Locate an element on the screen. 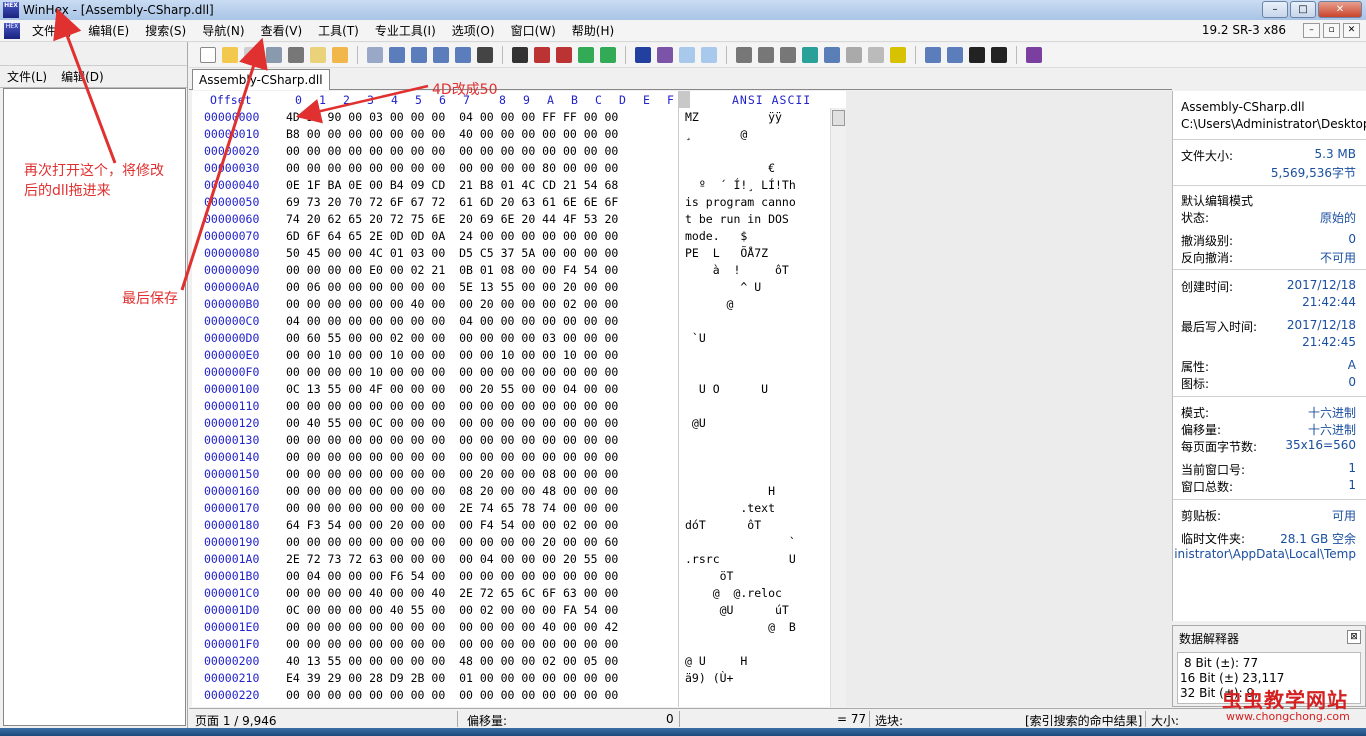 The height and width of the screenshot is (736, 1366). back-arrow-icon is located at coordinates (687, 55).